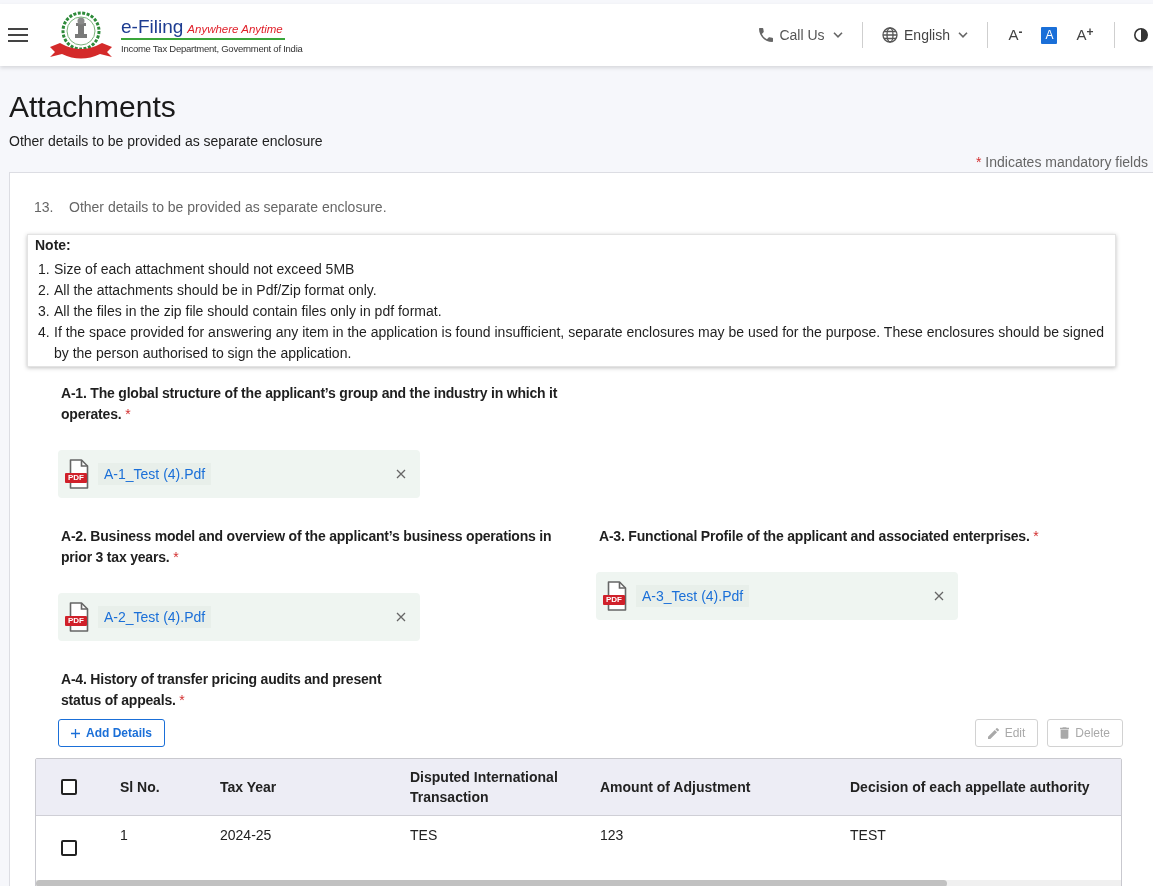 This screenshot has width=1153, height=886. I want to click on phone-icon, so click(766, 35).